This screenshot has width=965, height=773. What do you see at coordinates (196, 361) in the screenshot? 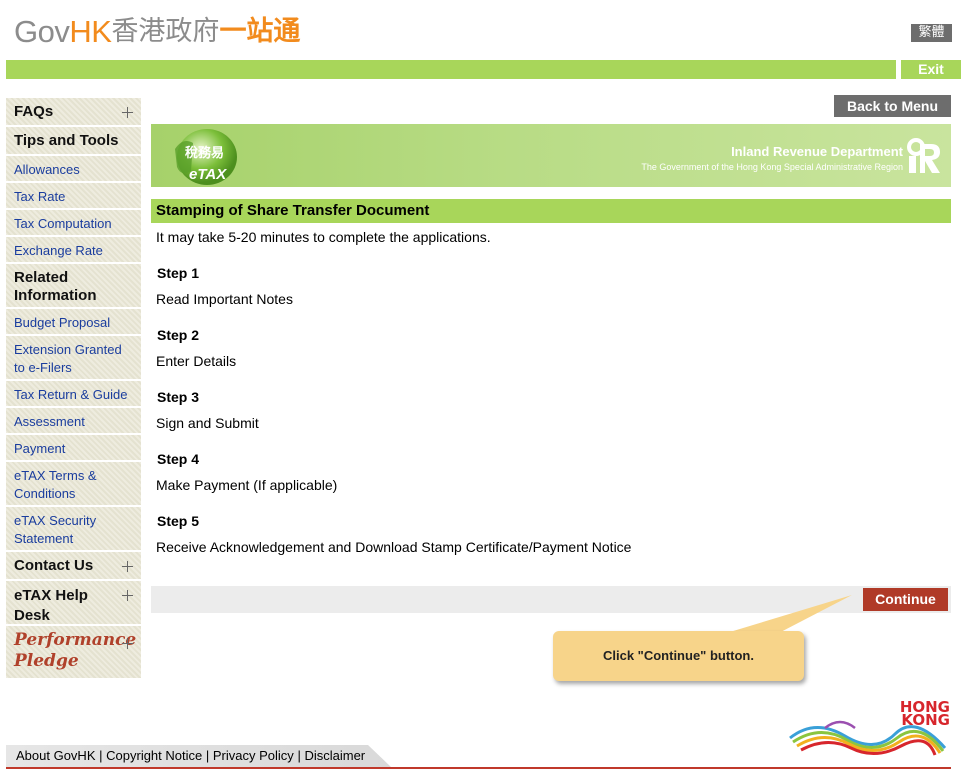
I see `step-2-text: Enter Details` at bounding box center [196, 361].